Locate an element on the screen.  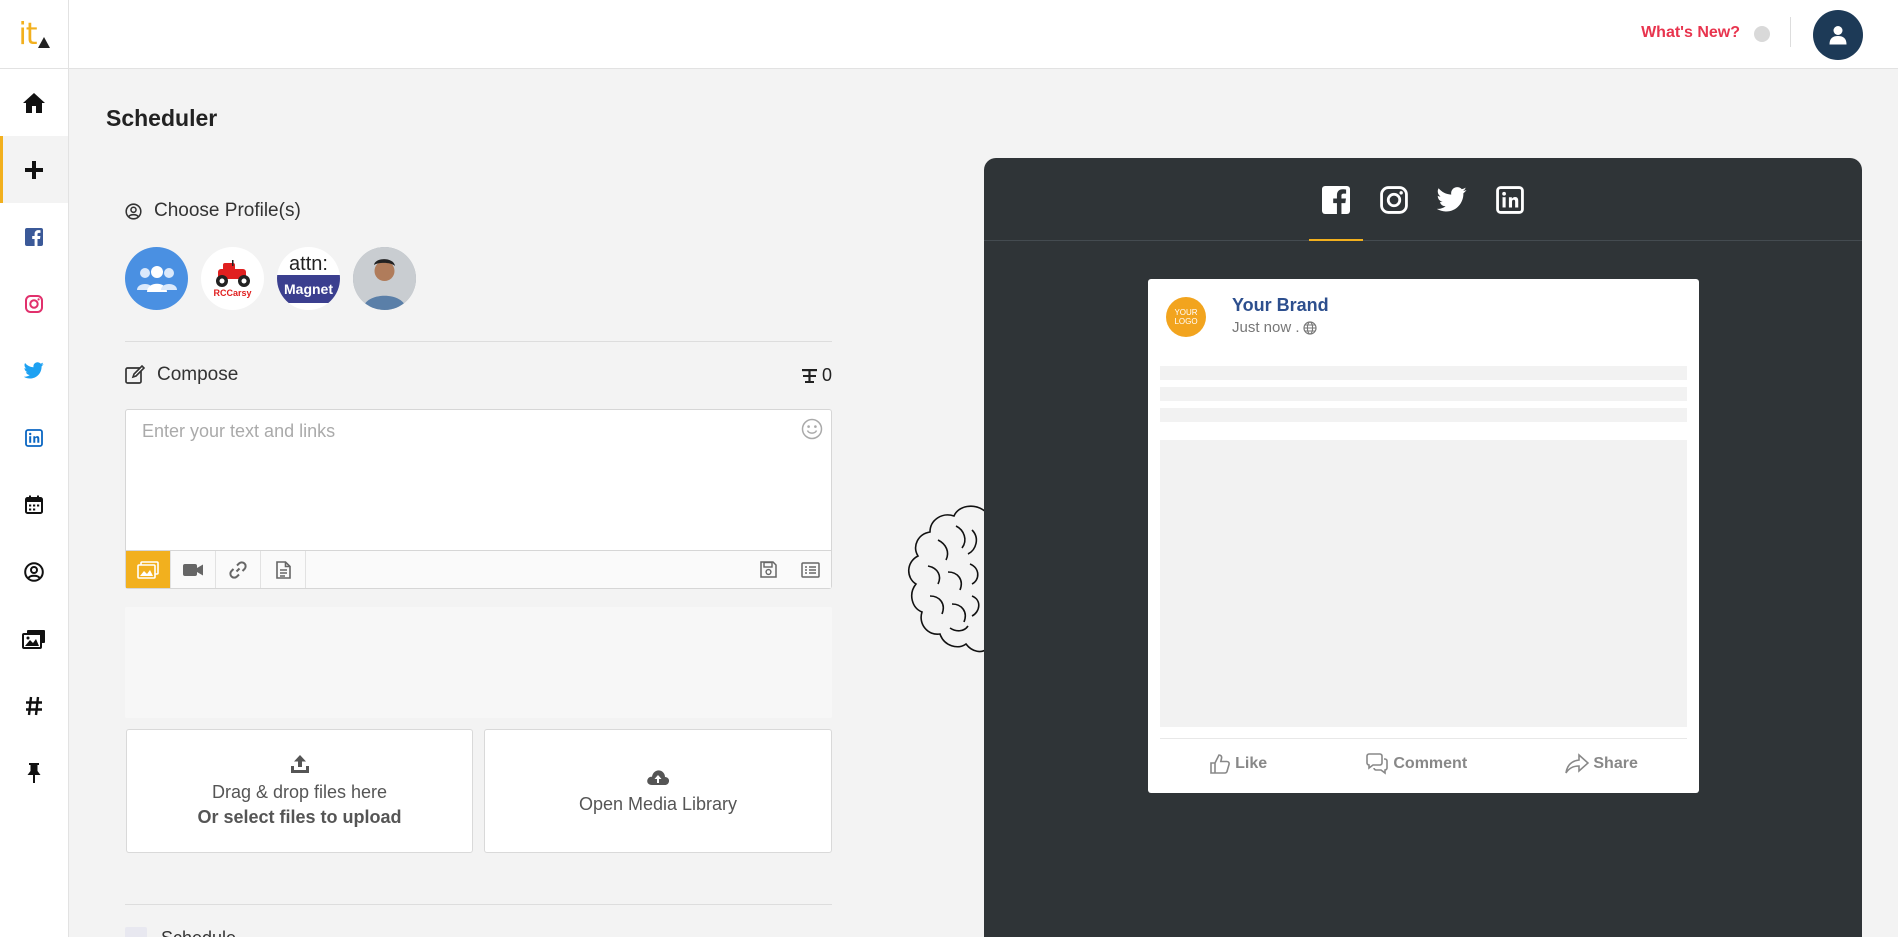
group-profile-avatar is located at coordinates (156, 278).